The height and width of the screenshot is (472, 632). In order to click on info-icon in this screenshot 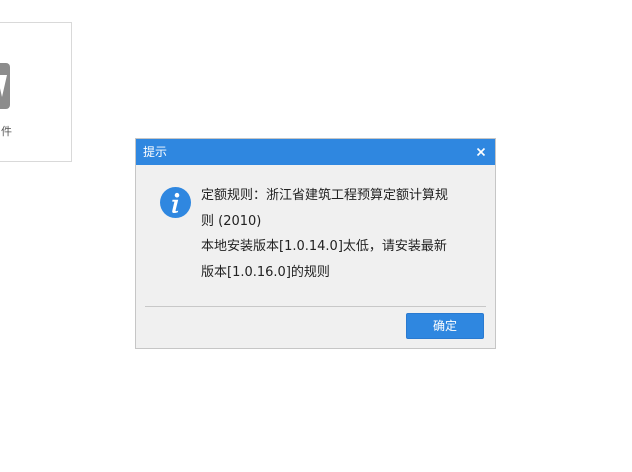, I will do `click(175, 202)`.